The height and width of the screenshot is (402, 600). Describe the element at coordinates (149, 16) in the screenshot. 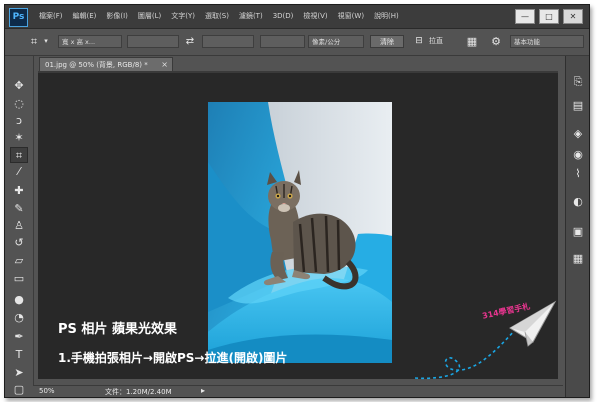

I see `menu-layer: 圖層(L)` at that location.